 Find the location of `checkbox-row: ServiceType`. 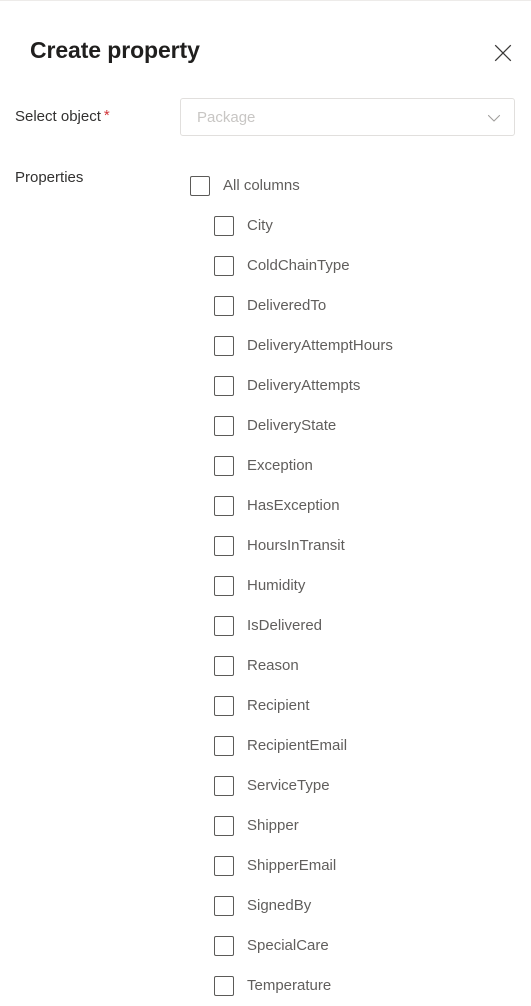

checkbox-row: ServiceType is located at coordinates (265, 786).